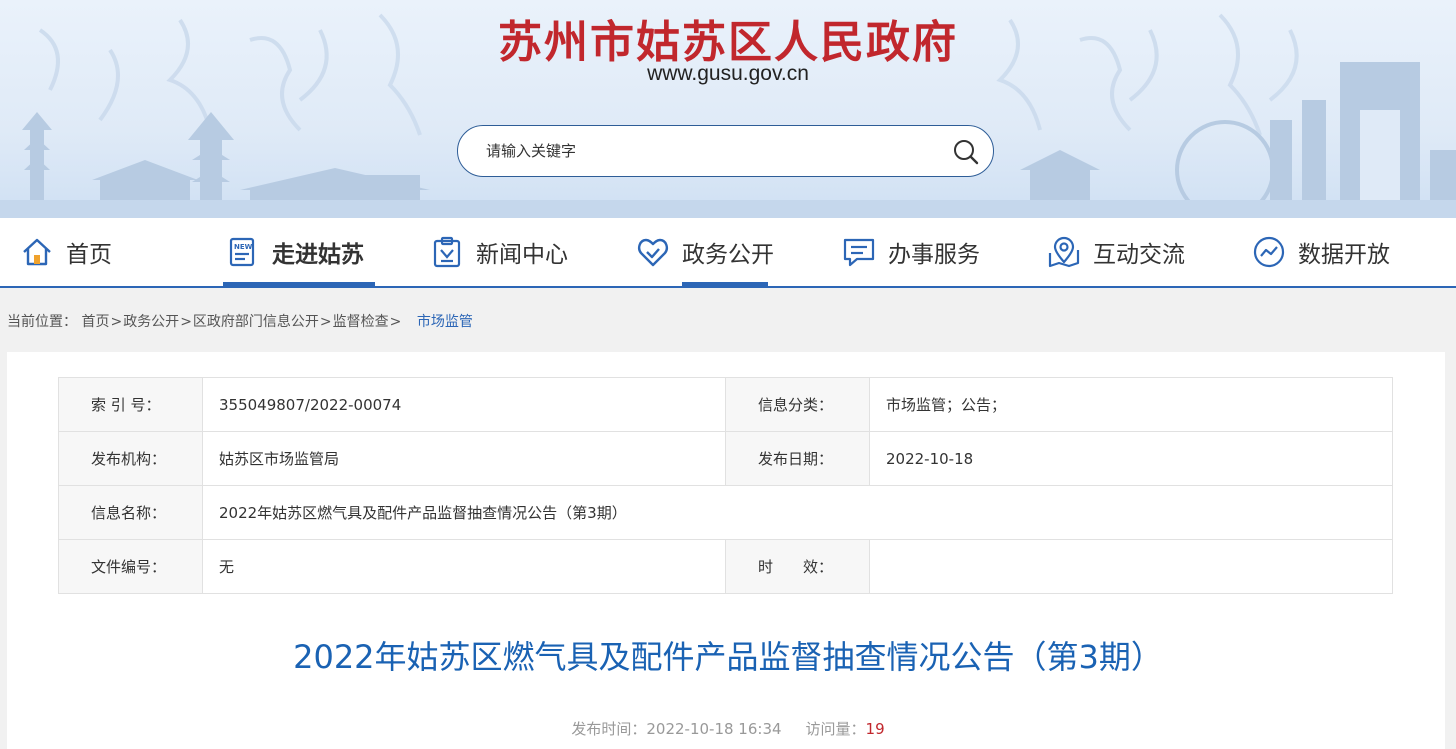 The height and width of the screenshot is (749, 1456). What do you see at coordinates (1344, 255) in the screenshot?
I see `nav-label-open-data: 数据开放` at bounding box center [1344, 255].